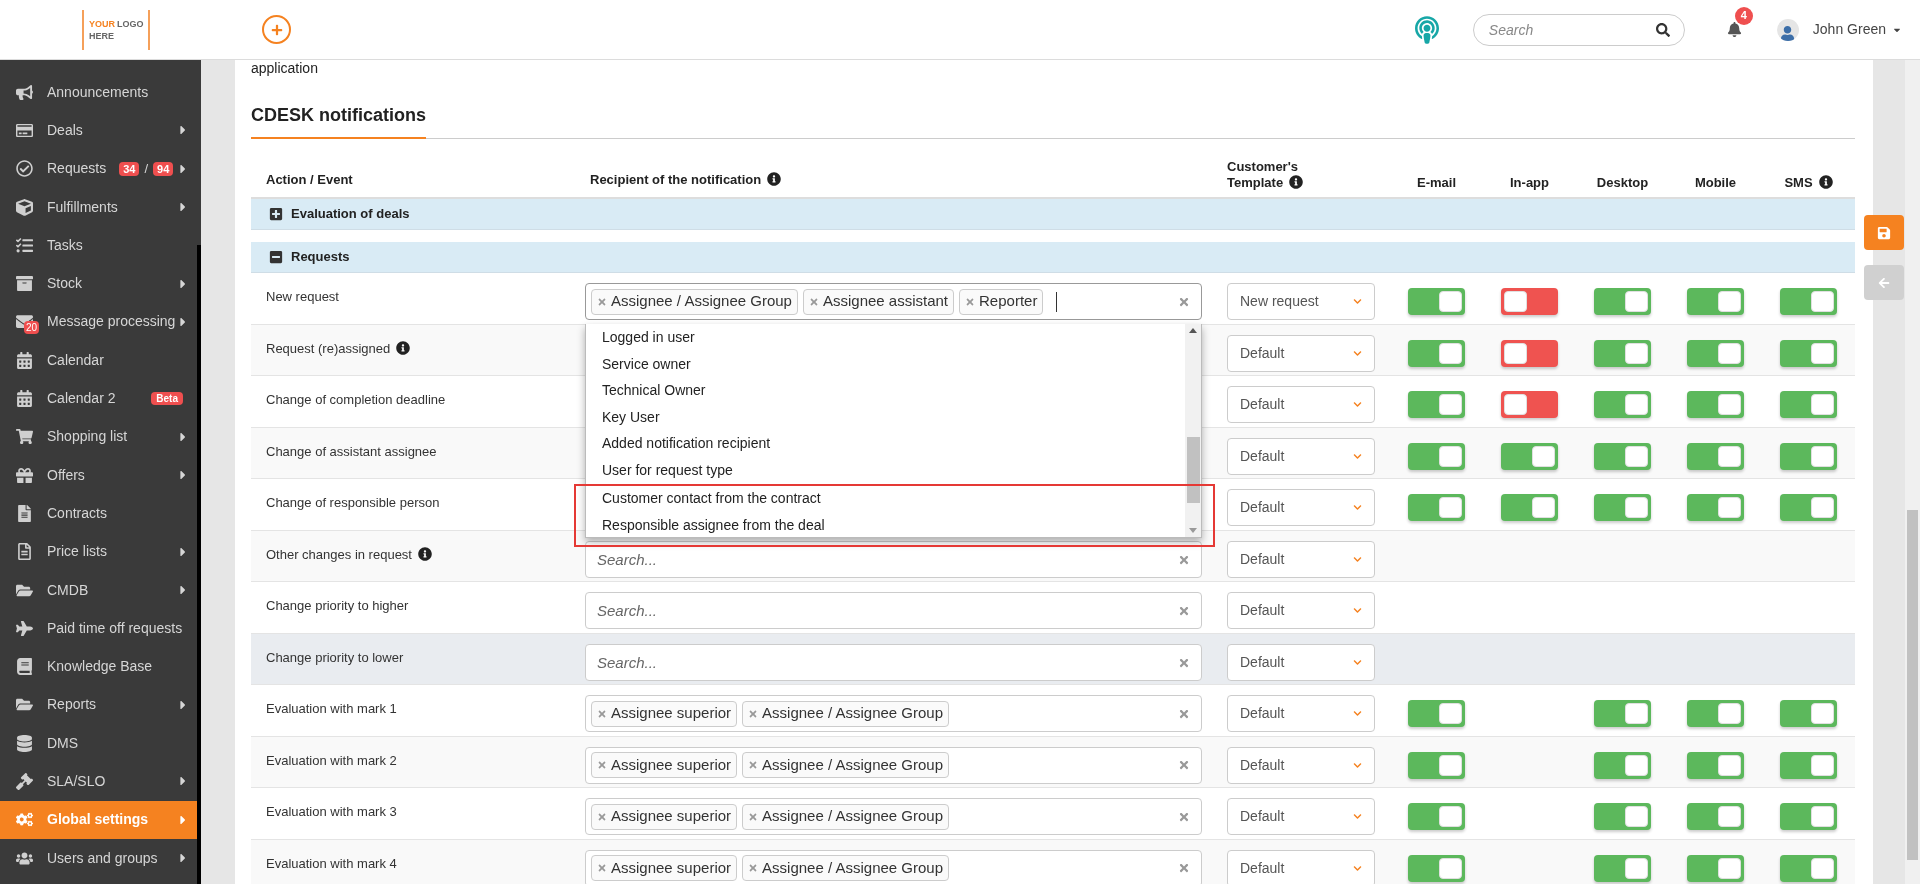 The width and height of the screenshot is (1920, 884). I want to click on sidebar-item: 20 Message processing, so click(98, 322).